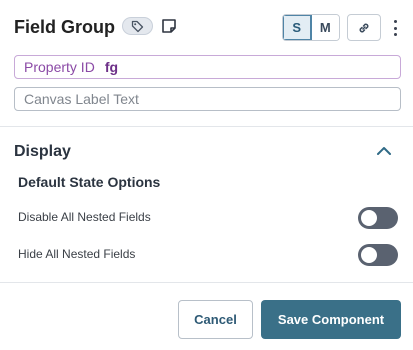 Image resolution: width=413 pixels, height=350 pixels. I want to click on size-small-button: S, so click(297, 27).